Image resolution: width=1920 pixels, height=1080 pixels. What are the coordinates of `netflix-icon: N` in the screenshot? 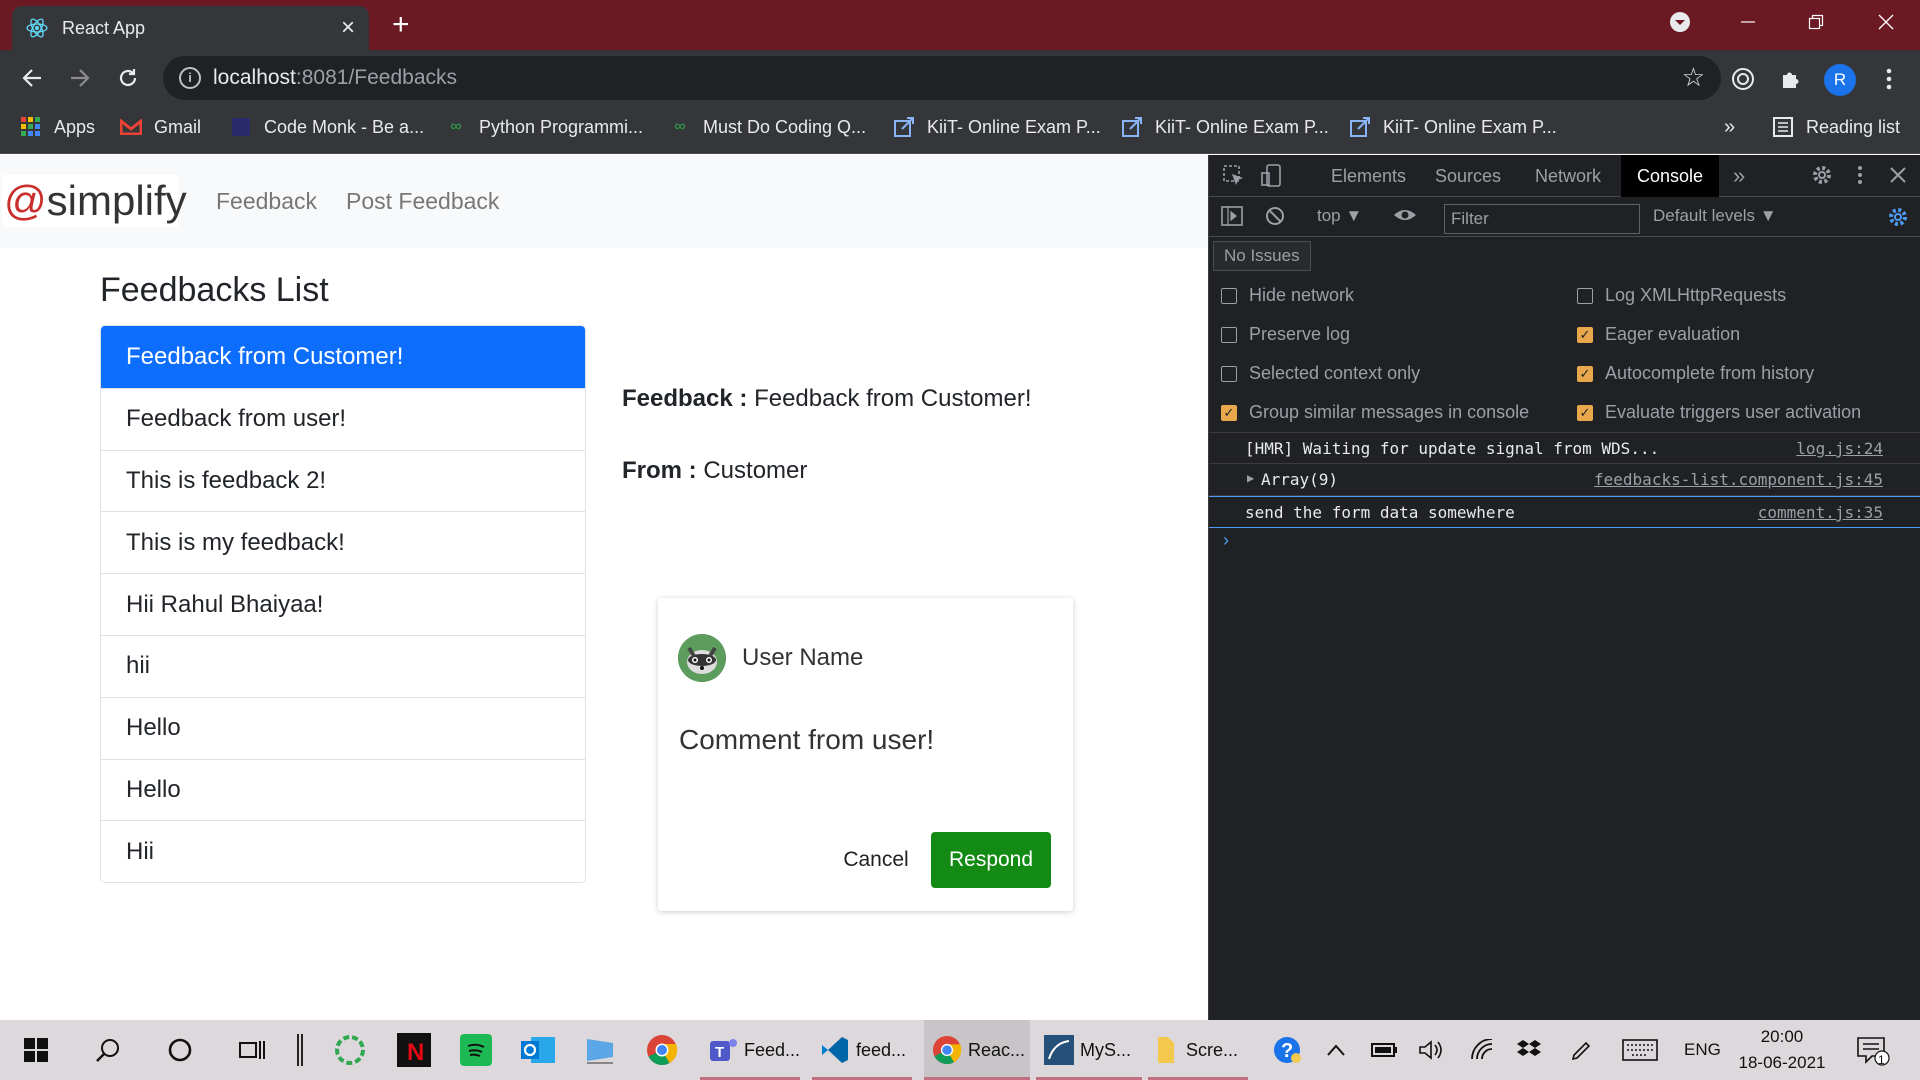 It's located at (414, 1050).